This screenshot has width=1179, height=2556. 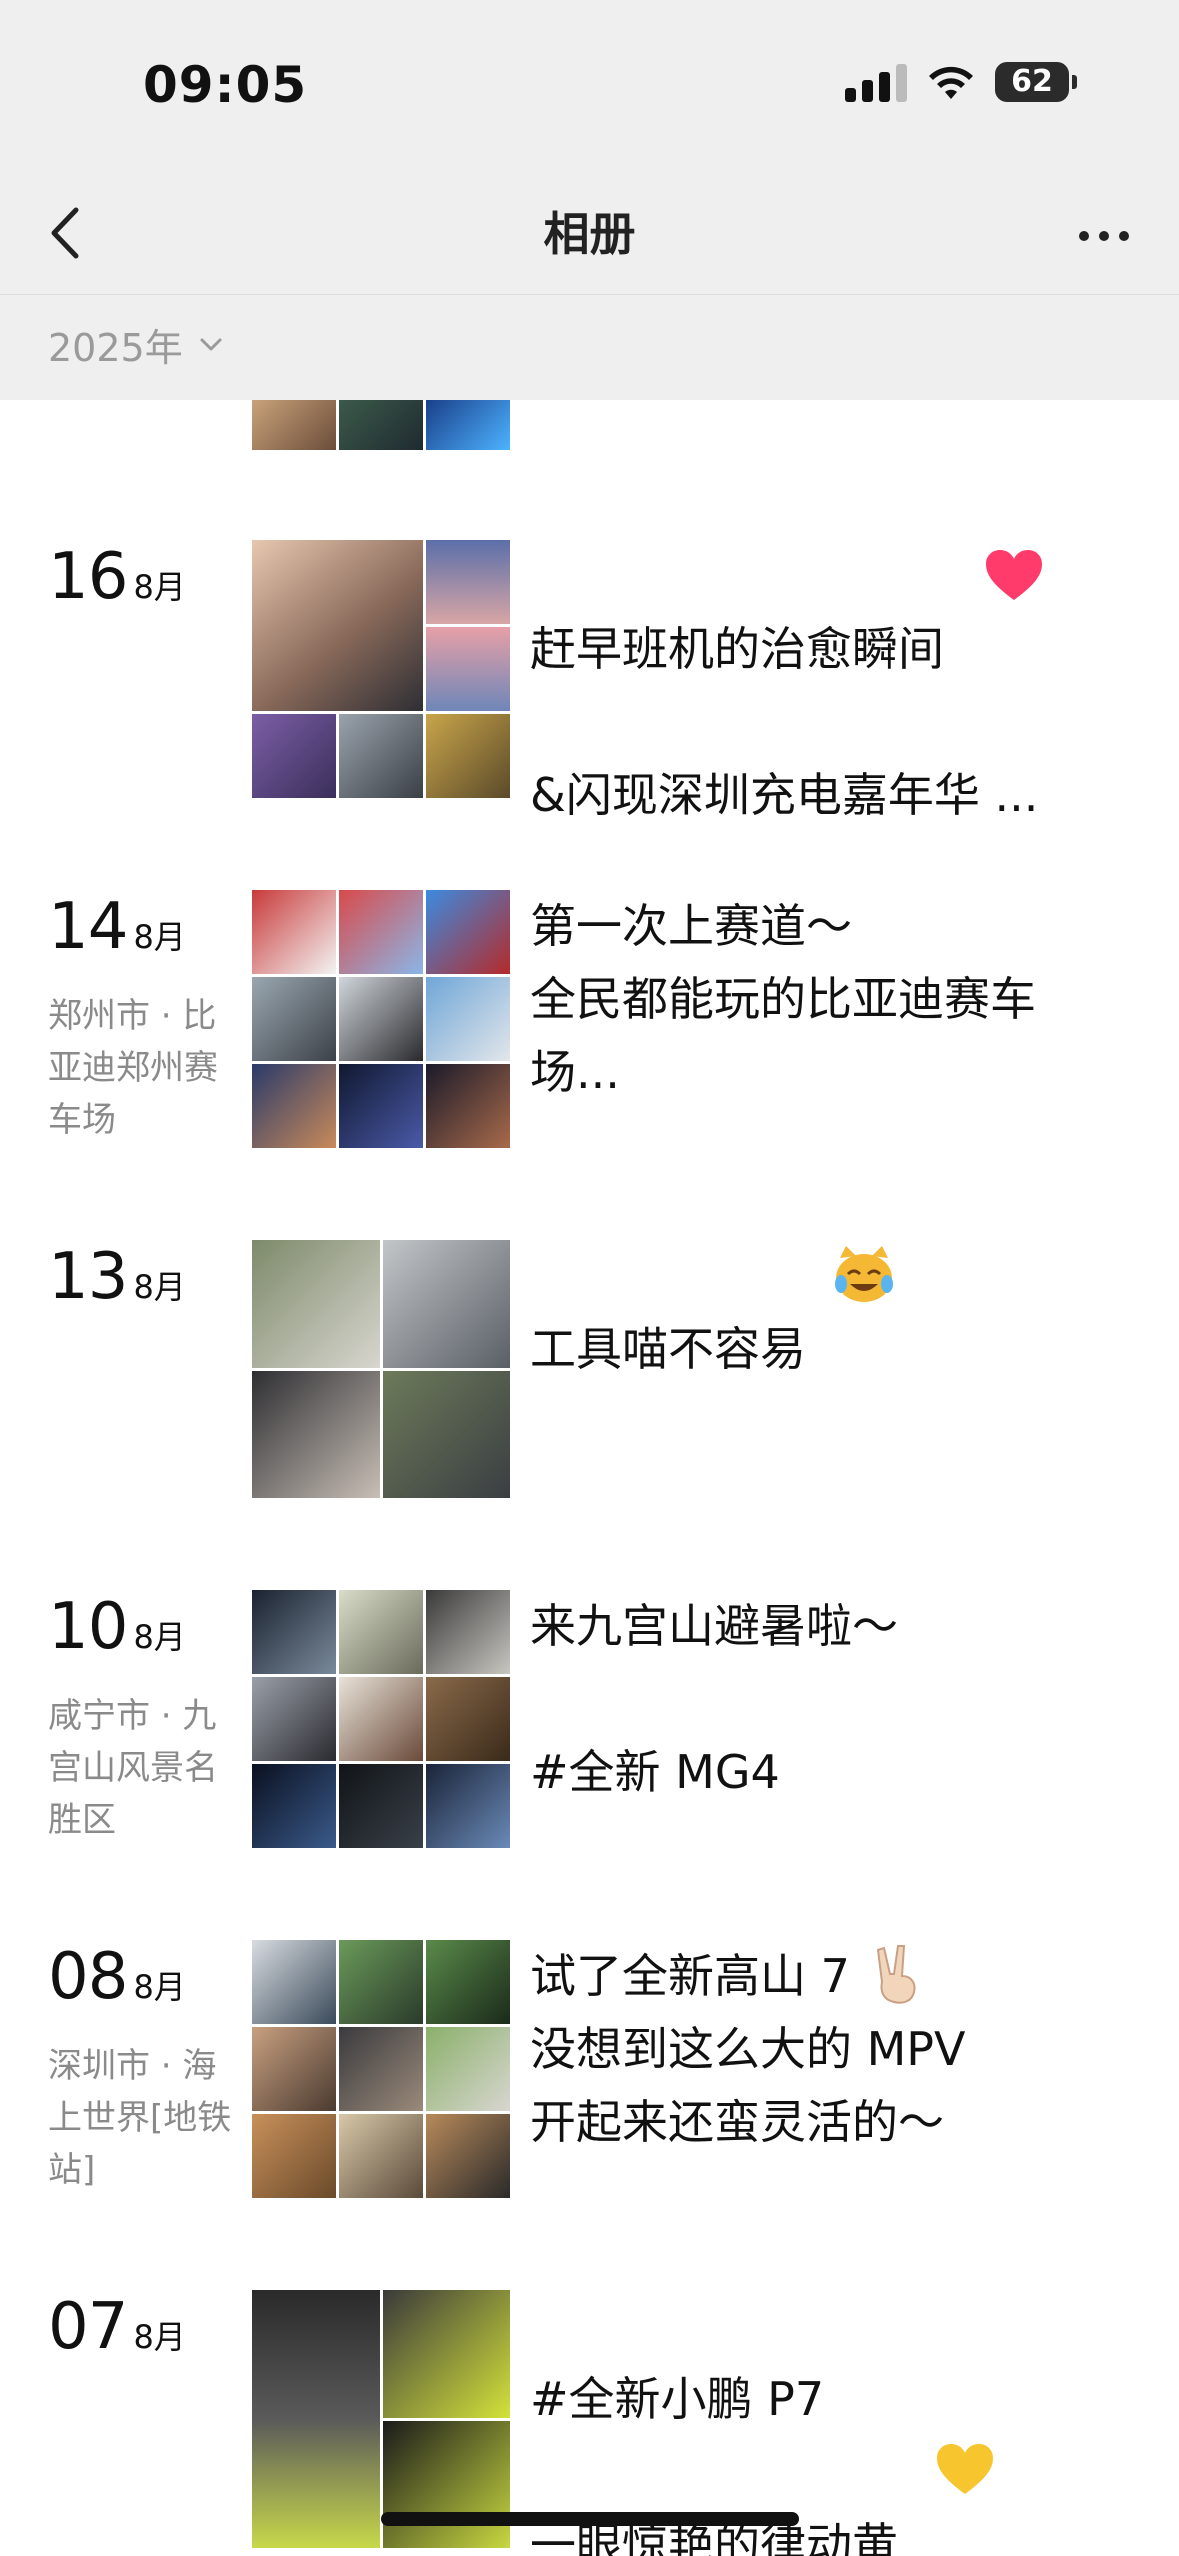 What do you see at coordinates (140, 2118) in the screenshot?
I see `entry-location: 深圳市 · 海上世界[地铁站]` at bounding box center [140, 2118].